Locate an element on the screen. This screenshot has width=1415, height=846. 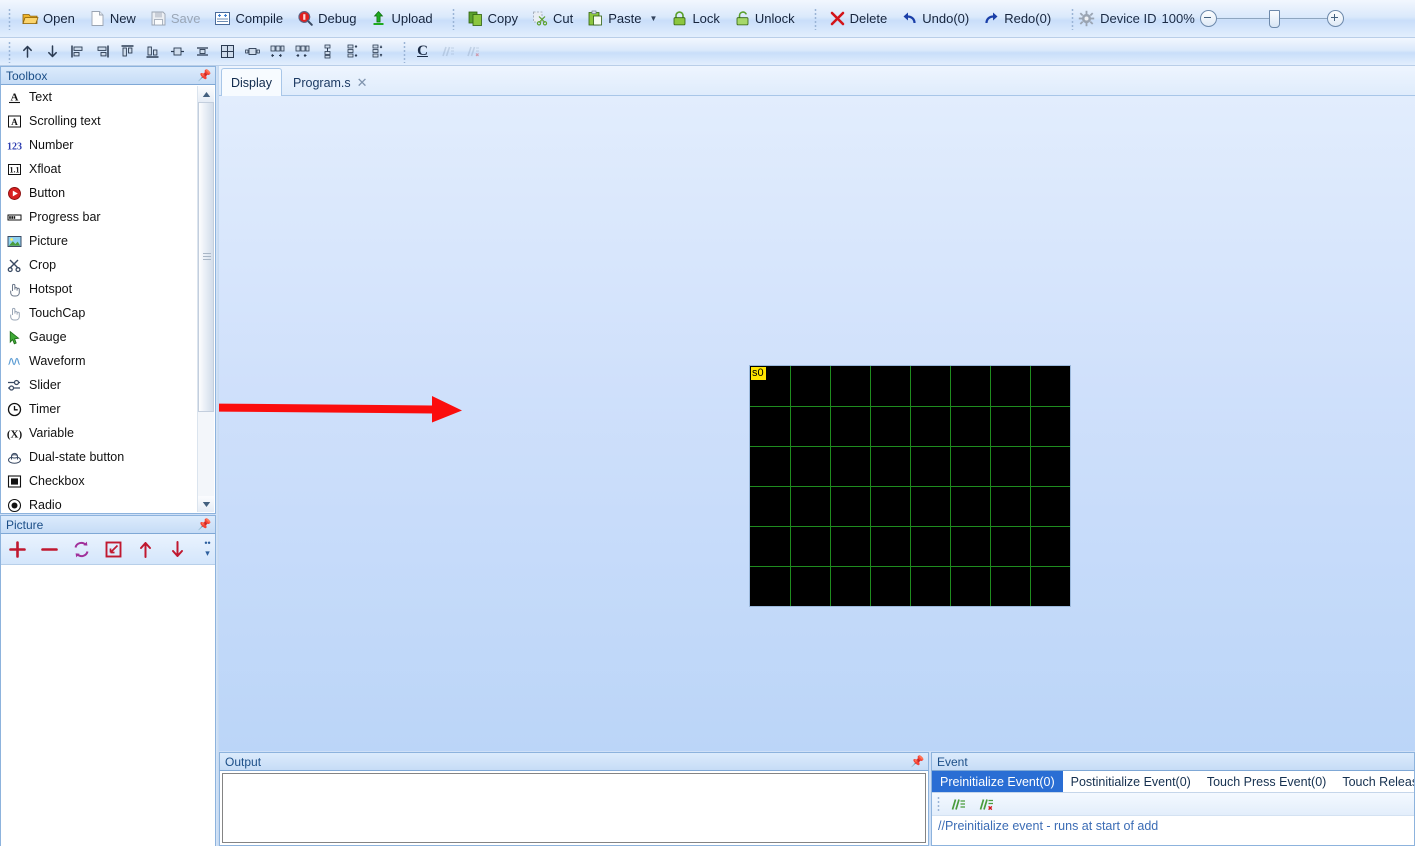
picture-pin-button: 📌 is located at coordinates (205, 525).